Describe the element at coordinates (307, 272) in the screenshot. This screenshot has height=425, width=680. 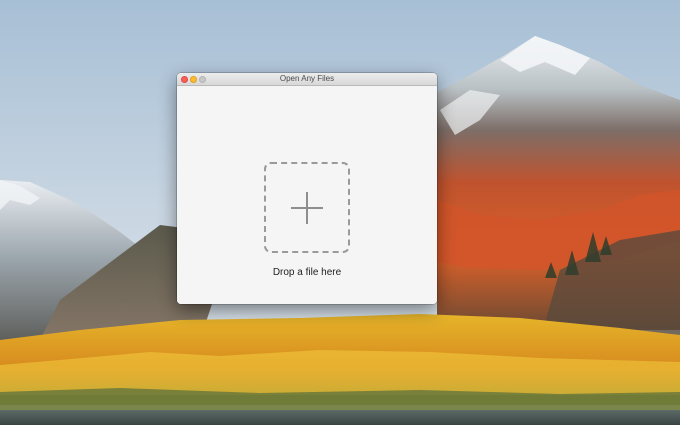
I see `drop-zone-label: Drop a file here` at that location.